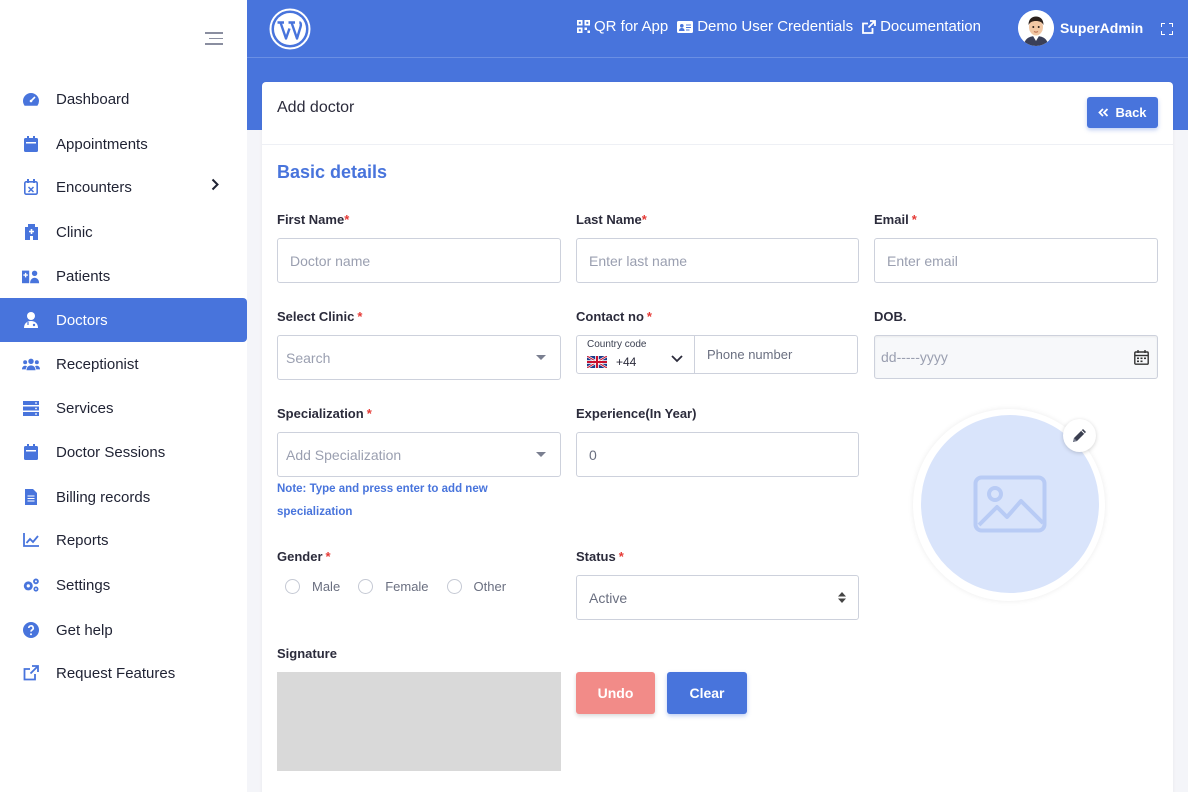  I want to click on sidebar-item-dashboard: Dashboard, so click(123, 99).